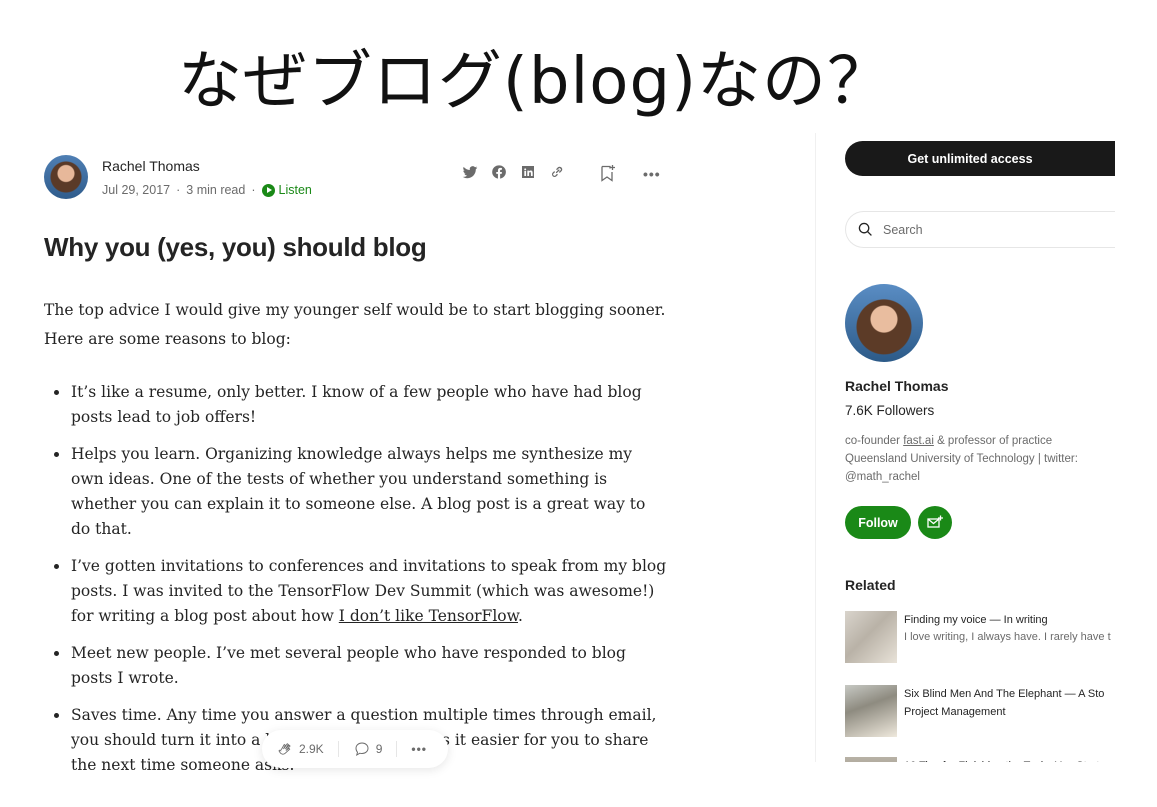 The width and height of the screenshot is (1157, 807). What do you see at coordinates (216, 190) in the screenshot?
I see `read-time: 3 min read` at bounding box center [216, 190].